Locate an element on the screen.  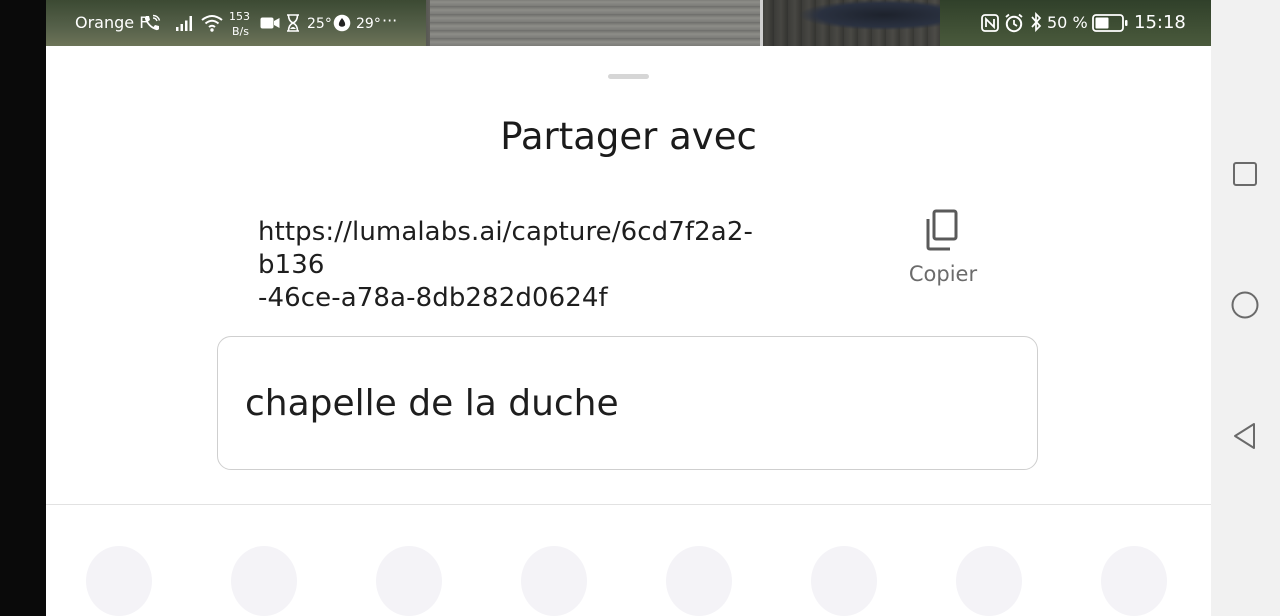
battery-percent: 50 % is located at coordinates (1067, 22).